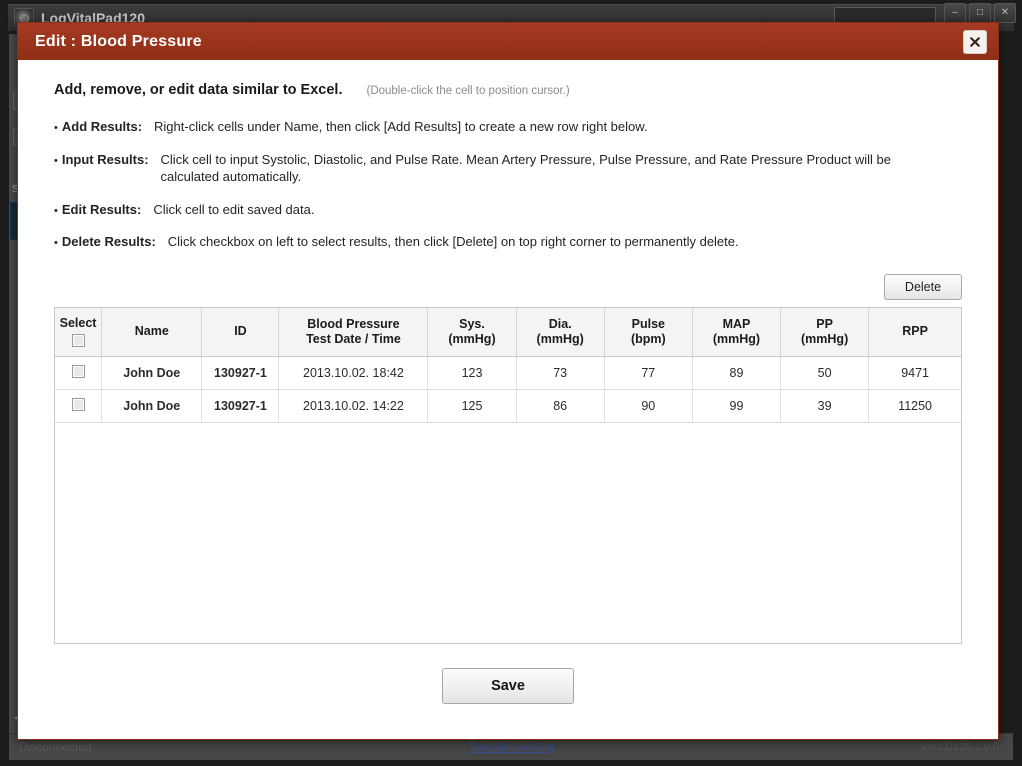 Image resolution: width=1022 pixels, height=766 pixels. I want to click on save-row: Save, so click(508, 685).